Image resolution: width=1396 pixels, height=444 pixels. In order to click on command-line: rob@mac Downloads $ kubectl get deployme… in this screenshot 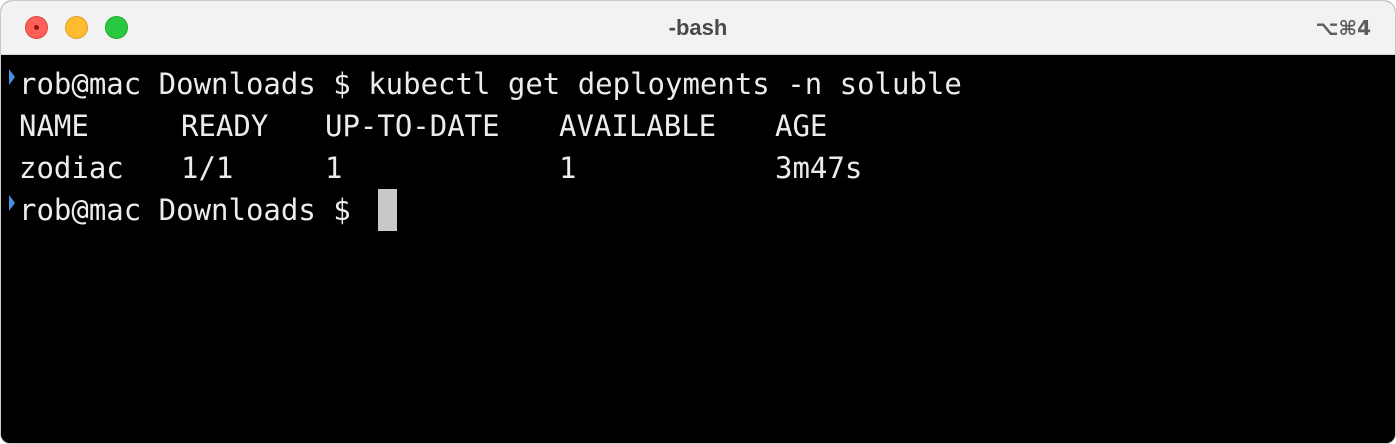, I will do `click(490, 84)`.